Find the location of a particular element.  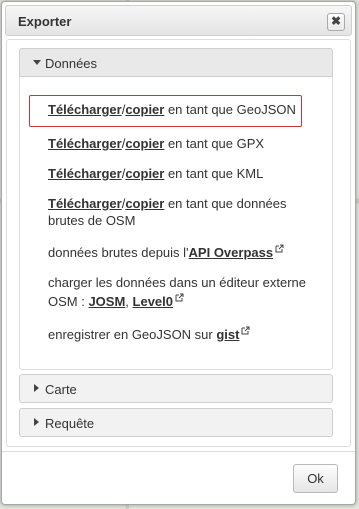

accordion-label-donnees: Données is located at coordinates (71, 63).